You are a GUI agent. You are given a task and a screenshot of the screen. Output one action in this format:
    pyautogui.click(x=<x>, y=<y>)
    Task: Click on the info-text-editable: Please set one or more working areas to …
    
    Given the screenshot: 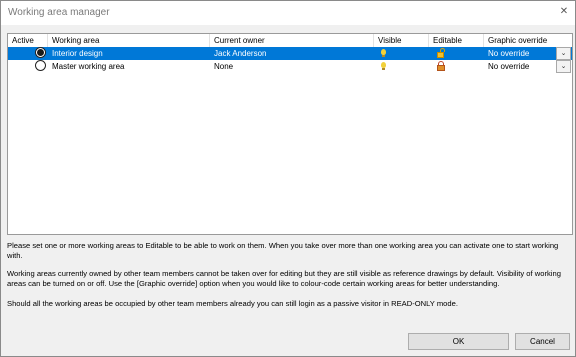 What is the action you would take?
    pyautogui.click(x=283, y=250)
    